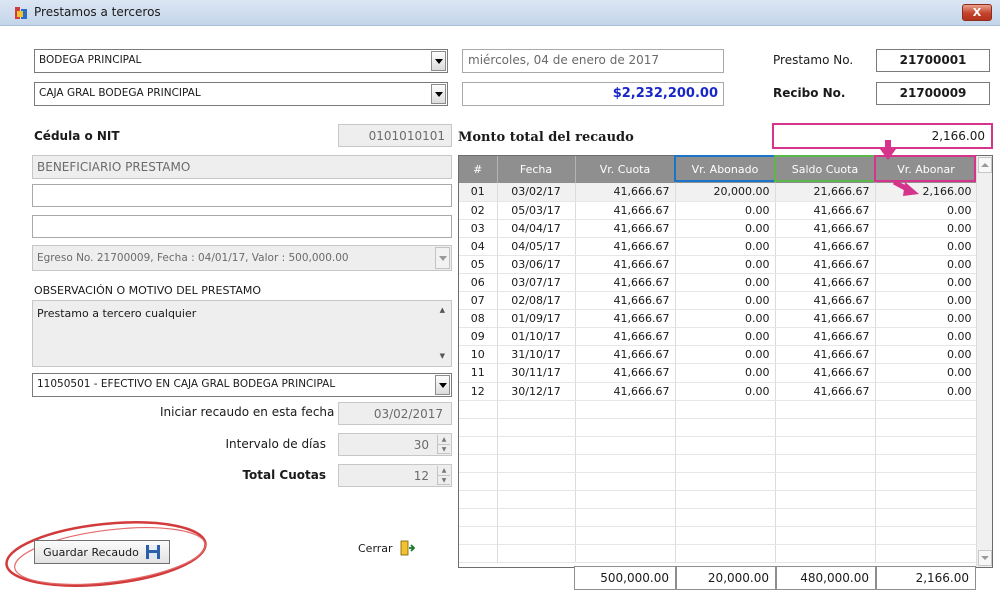 This screenshot has height=606, width=1000. What do you see at coordinates (718, 246) in the screenshot?
I see `table-row: 04 04/05/17 41,666.67 0.00 41,666.67 0.00` at bounding box center [718, 246].